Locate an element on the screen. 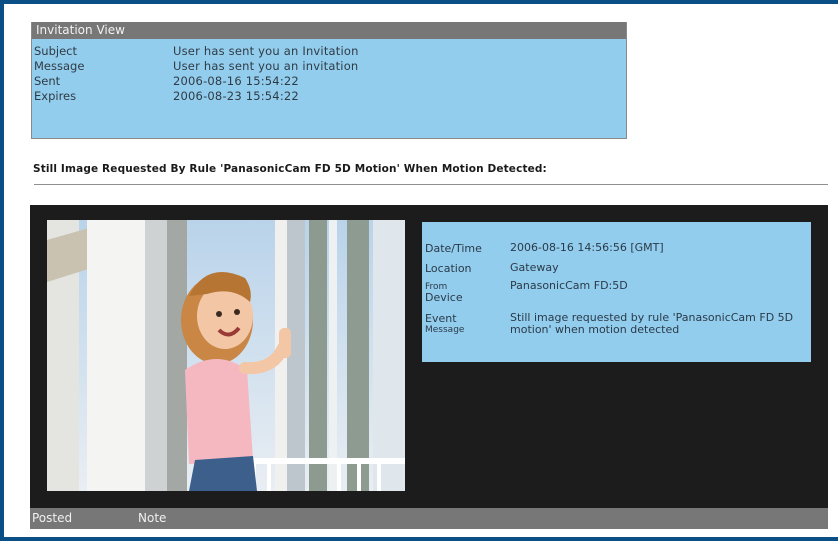  posted-column-header: Posted is located at coordinates (52, 518).